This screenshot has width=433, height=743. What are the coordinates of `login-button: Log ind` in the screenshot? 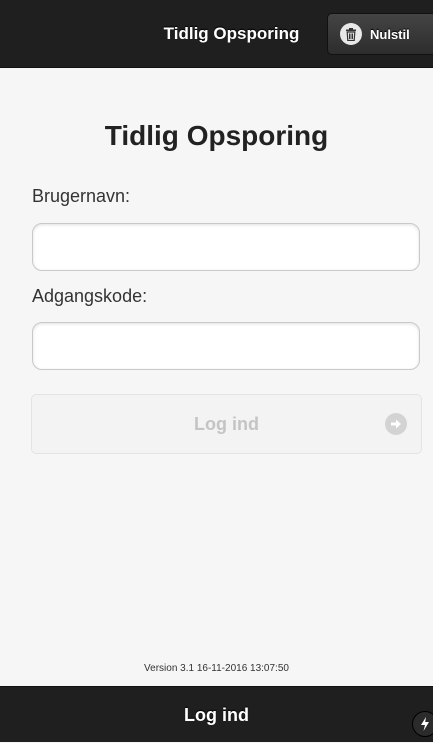 It's located at (226, 424).